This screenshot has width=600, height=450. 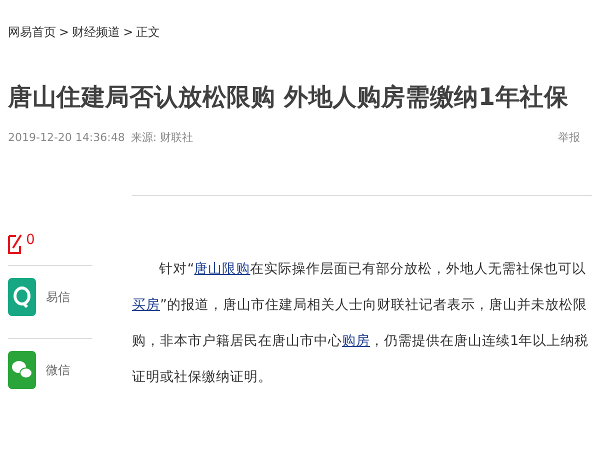 I want to click on keyword-link: 唐山限购, so click(x=222, y=269).